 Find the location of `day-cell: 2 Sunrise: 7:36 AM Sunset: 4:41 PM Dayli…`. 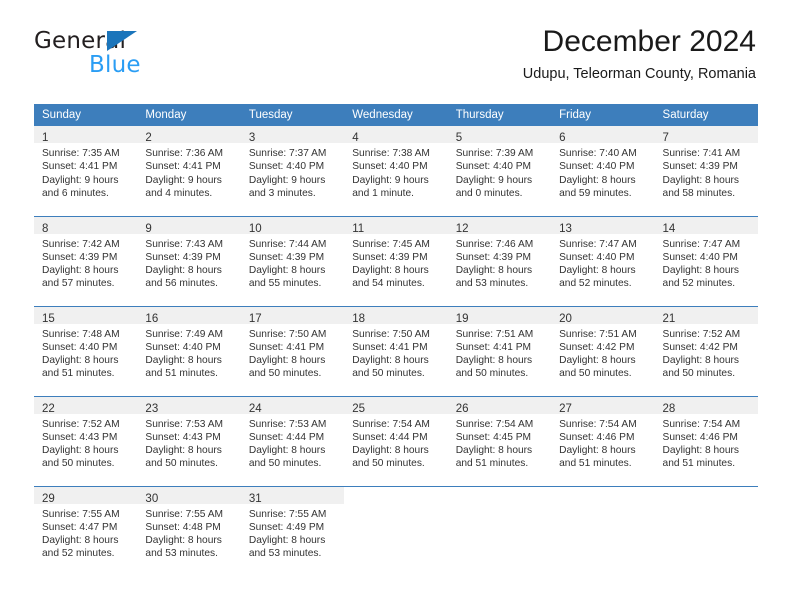

day-cell: 2 Sunrise: 7:36 AM Sunset: 4:41 PM Dayli… is located at coordinates (189, 171).